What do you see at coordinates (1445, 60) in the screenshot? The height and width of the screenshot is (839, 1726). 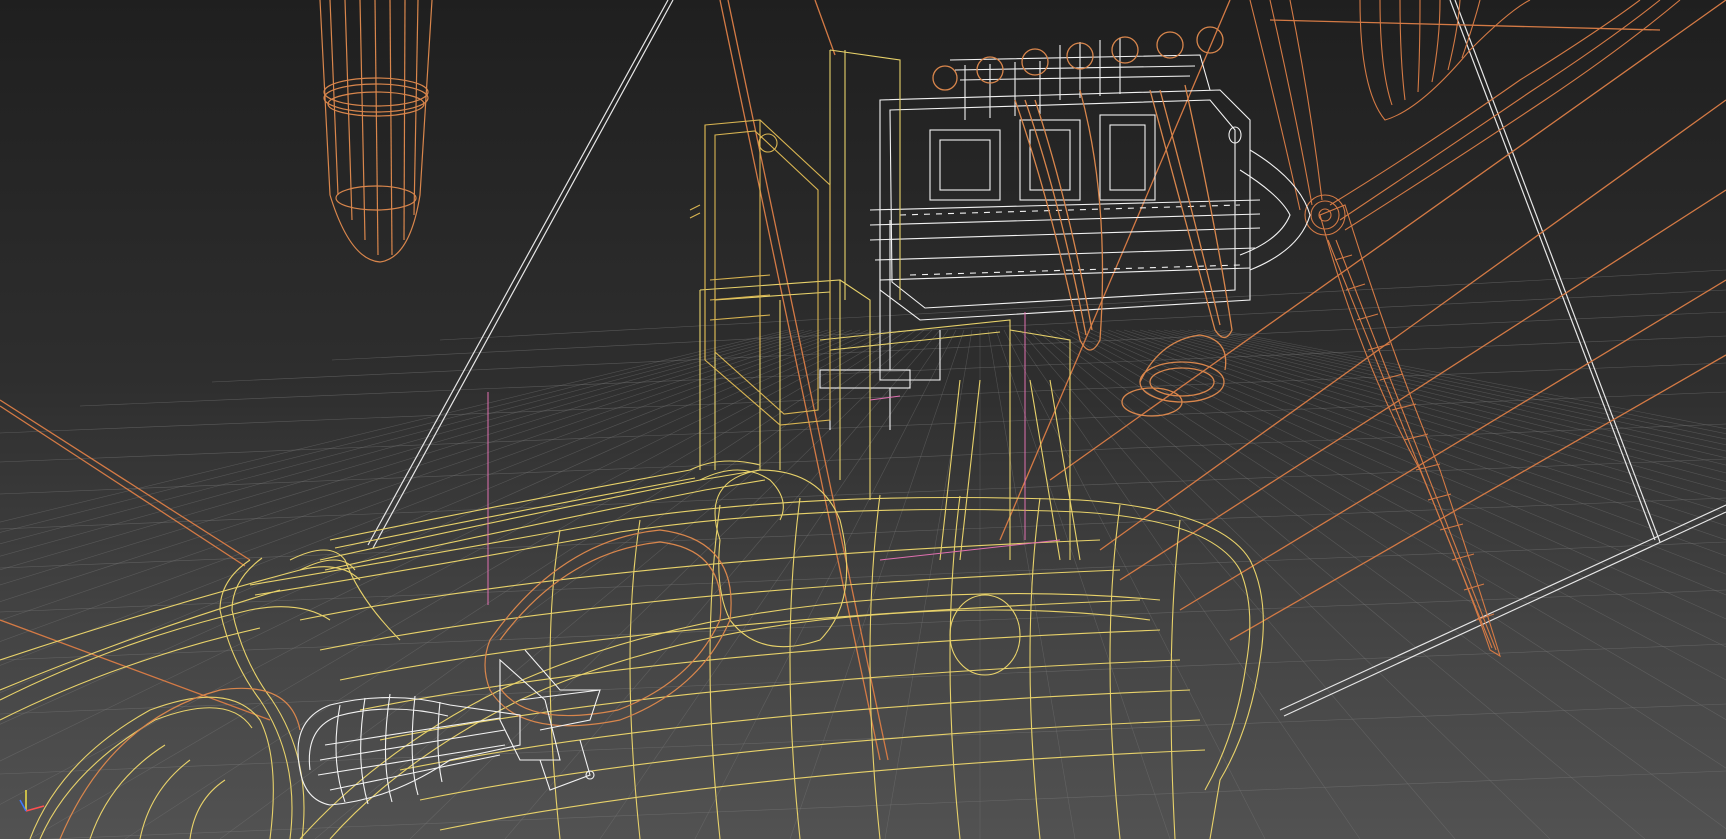 I see `propeller-blade-upper` at bounding box center [1445, 60].